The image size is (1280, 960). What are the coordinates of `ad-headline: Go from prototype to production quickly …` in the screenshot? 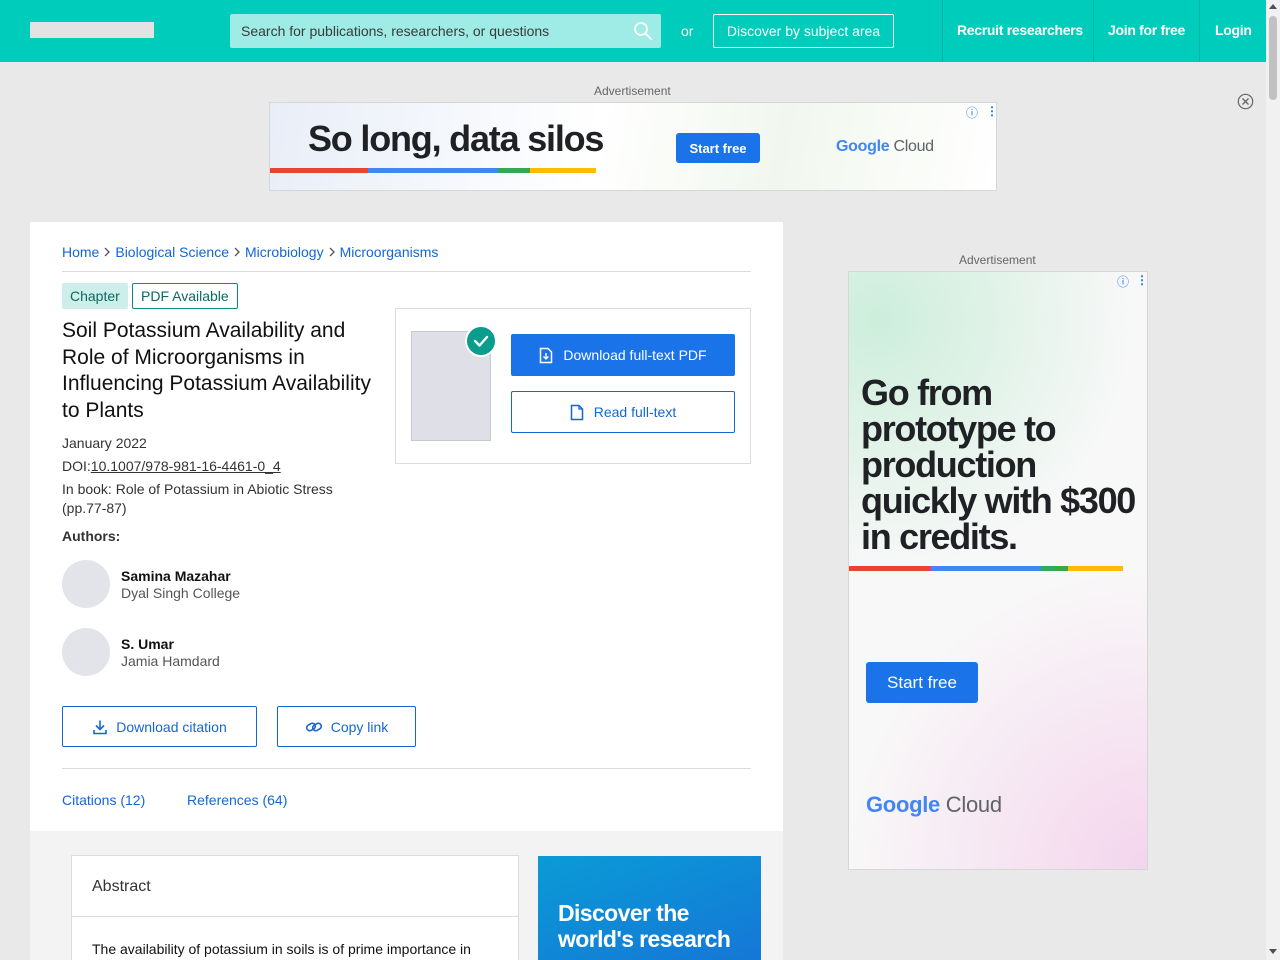 It's located at (998, 464).